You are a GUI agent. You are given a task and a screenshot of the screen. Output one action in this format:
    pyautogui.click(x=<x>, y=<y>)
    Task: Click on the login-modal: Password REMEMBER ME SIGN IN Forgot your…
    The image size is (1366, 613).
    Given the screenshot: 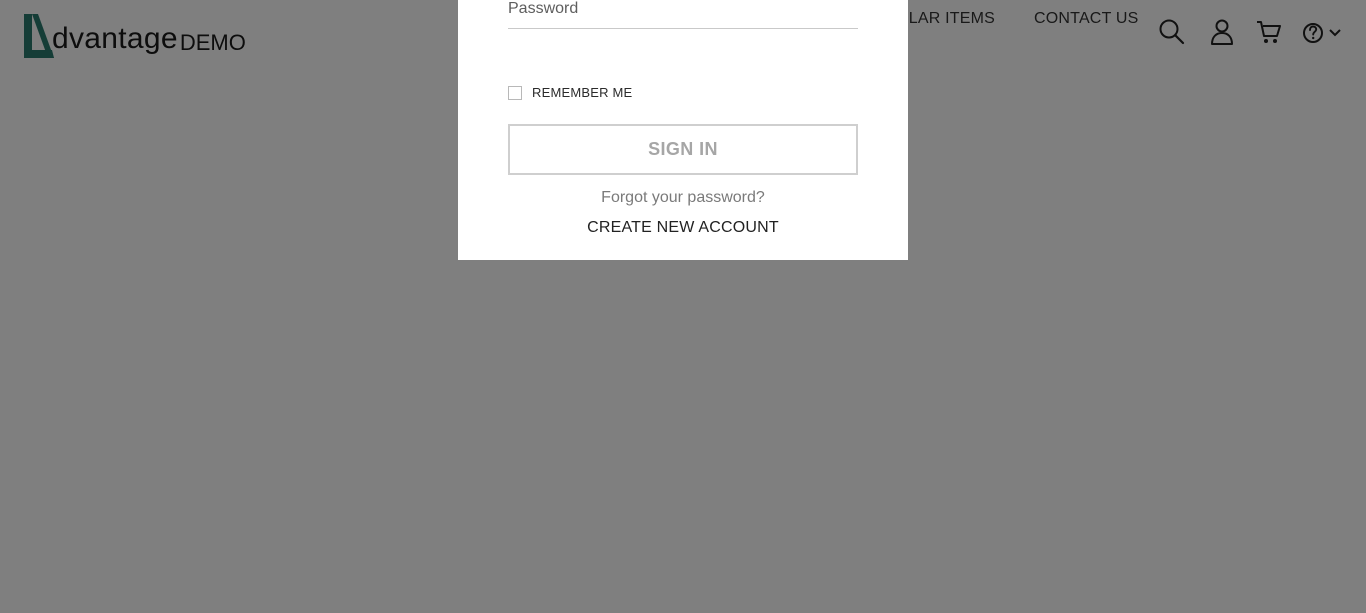 What is the action you would take?
    pyautogui.click(x=683, y=130)
    